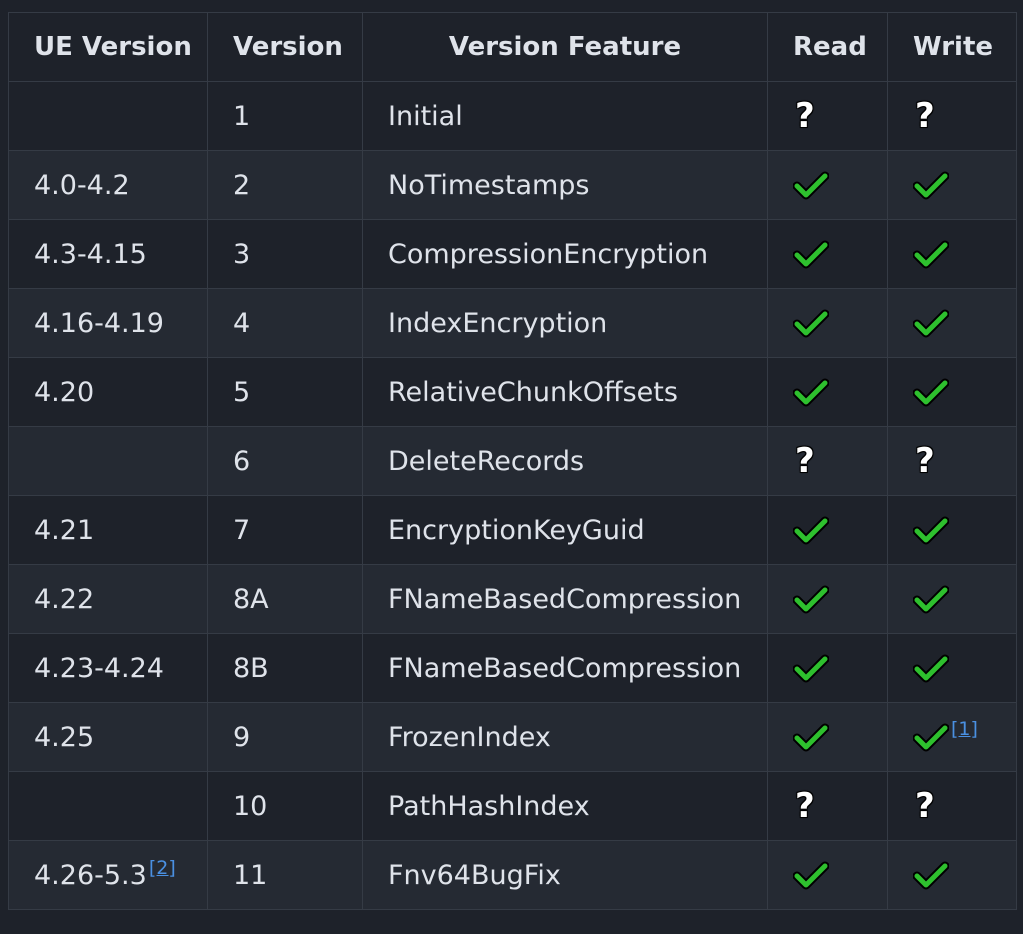 This screenshot has width=1023, height=934. I want to click on cell-version-feature: Initial, so click(565, 116).